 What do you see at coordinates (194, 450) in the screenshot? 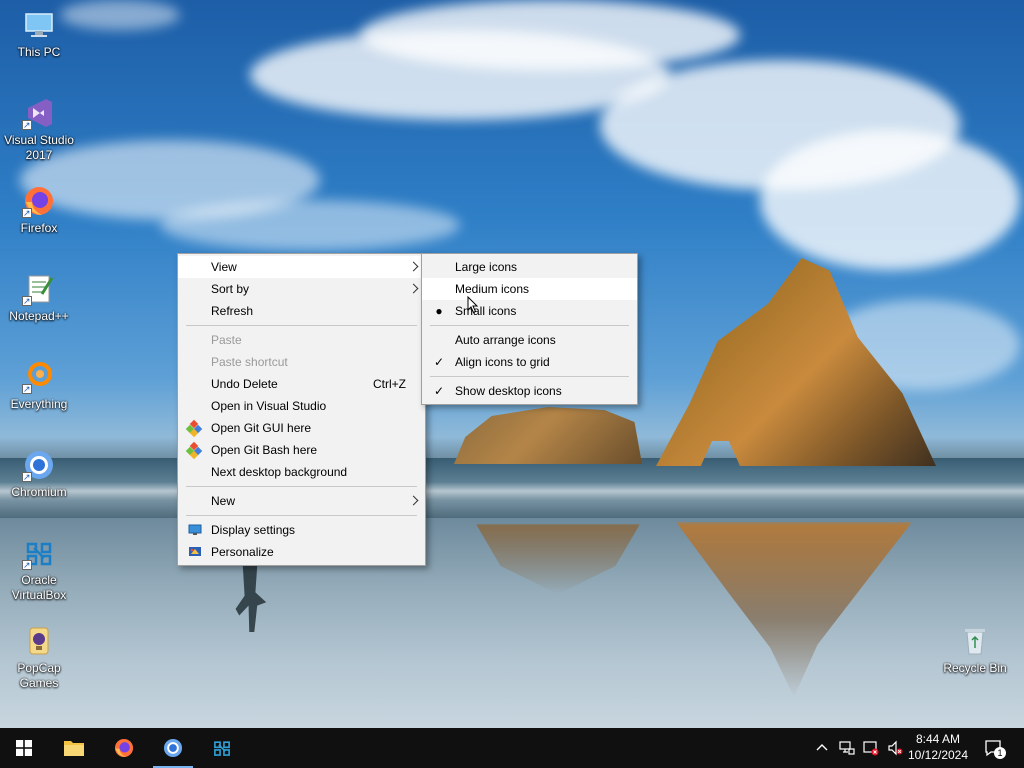
I see `git-icon` at bounding box center [194, 450].